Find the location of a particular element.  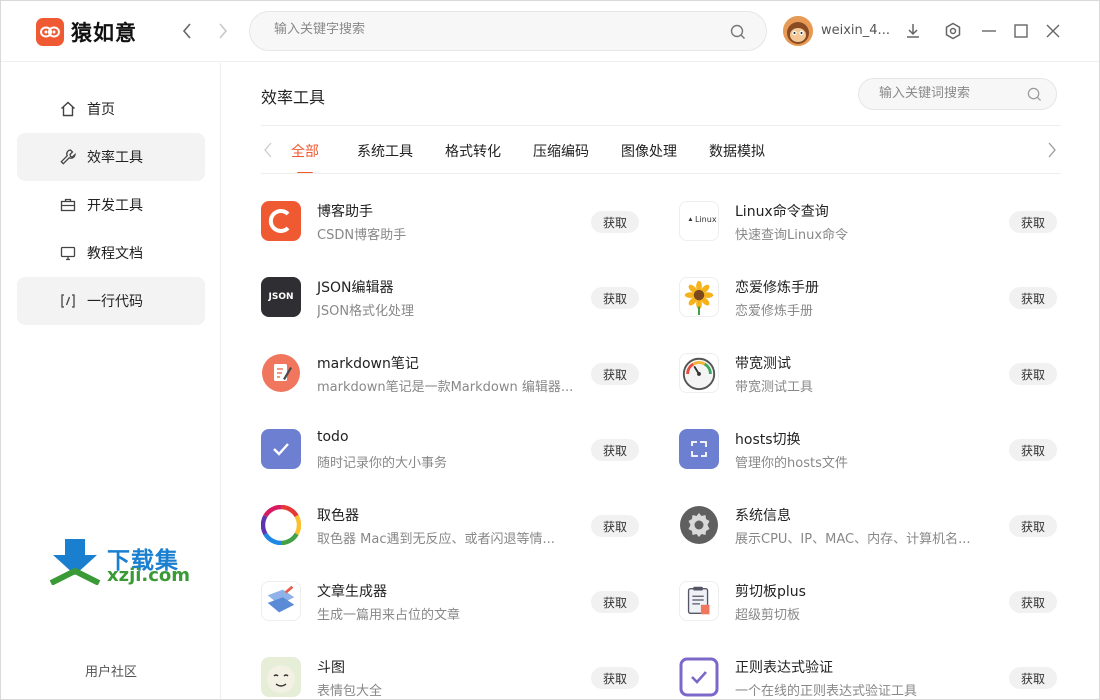

download-icon is located at coordinates (913, 31).